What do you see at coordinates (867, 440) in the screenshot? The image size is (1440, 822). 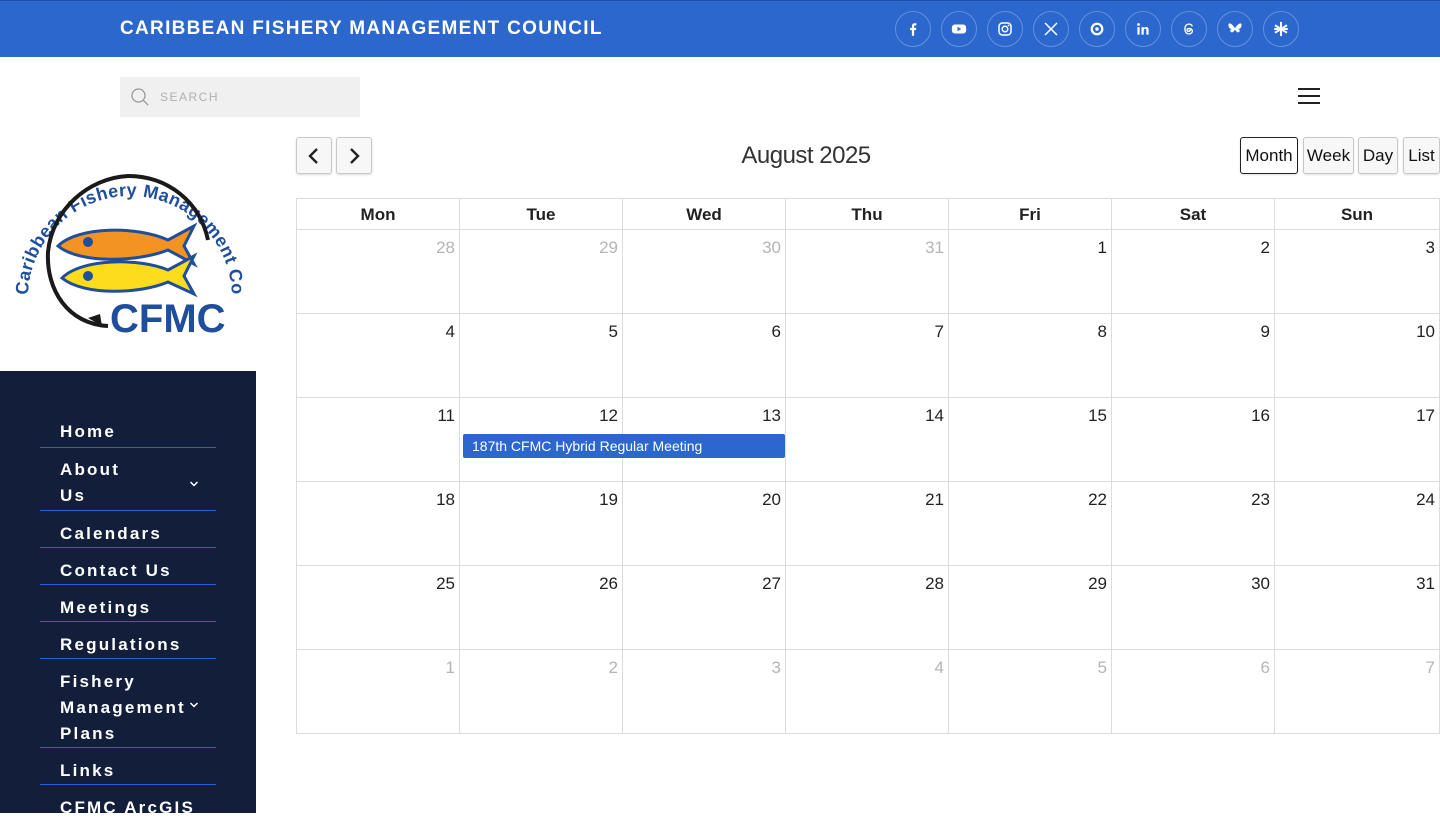 I see `day-cell: 14` at bounding box center [867, 440].